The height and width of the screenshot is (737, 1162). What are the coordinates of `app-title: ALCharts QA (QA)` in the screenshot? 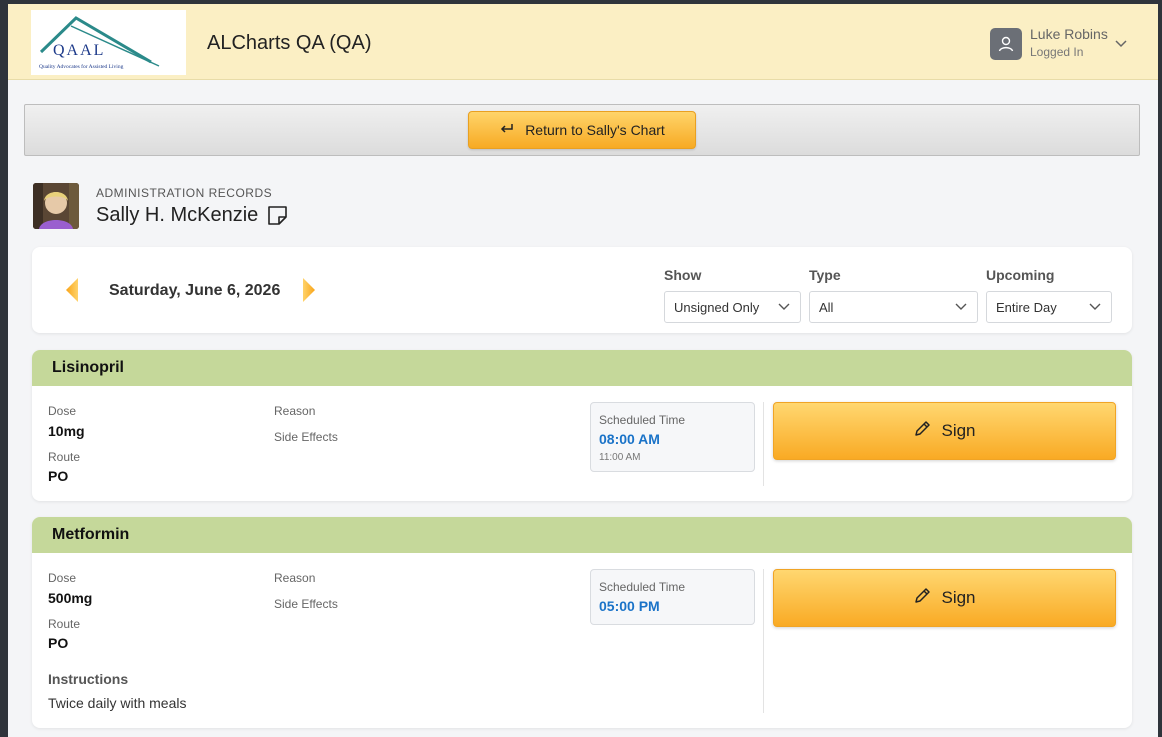 It's located at (289, 43).